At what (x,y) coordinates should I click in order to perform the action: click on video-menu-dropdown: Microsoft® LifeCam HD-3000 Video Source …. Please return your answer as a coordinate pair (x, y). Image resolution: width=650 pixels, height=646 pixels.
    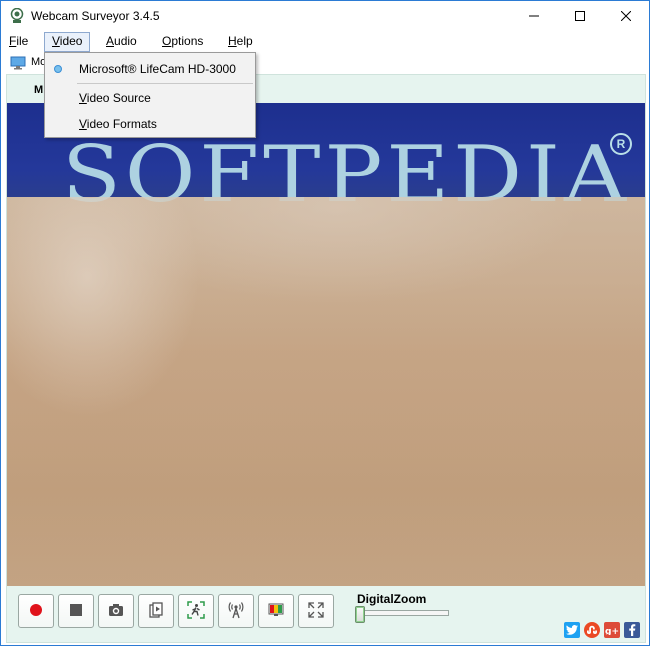
    Looking at the image, I should click on (150, 95).